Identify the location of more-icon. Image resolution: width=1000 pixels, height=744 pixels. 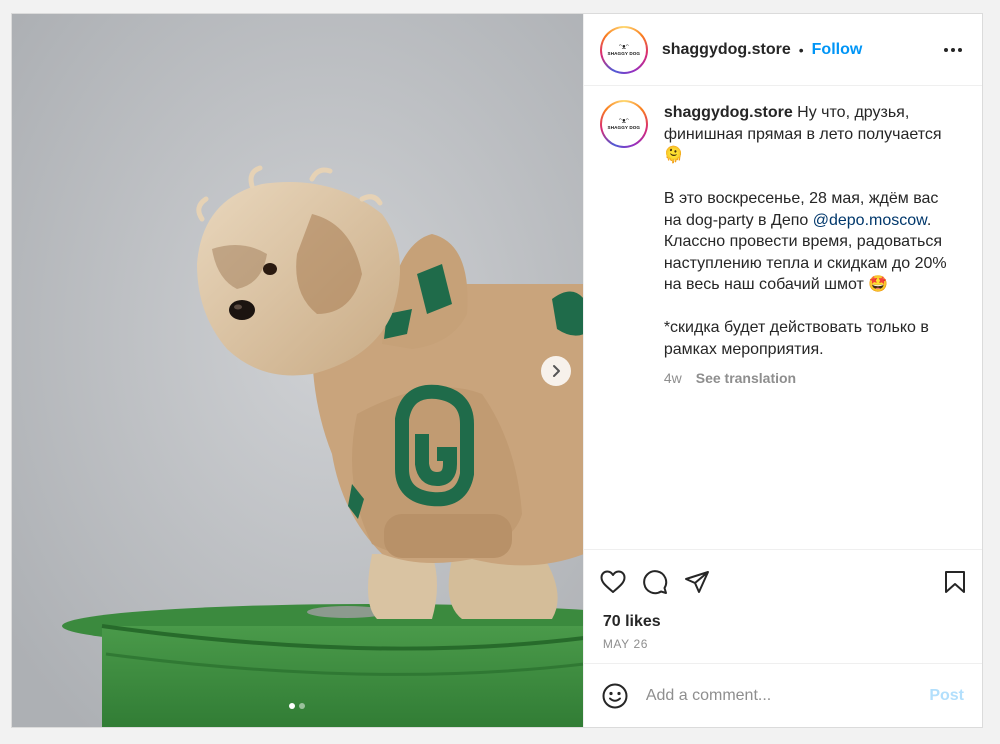
(946, 49).